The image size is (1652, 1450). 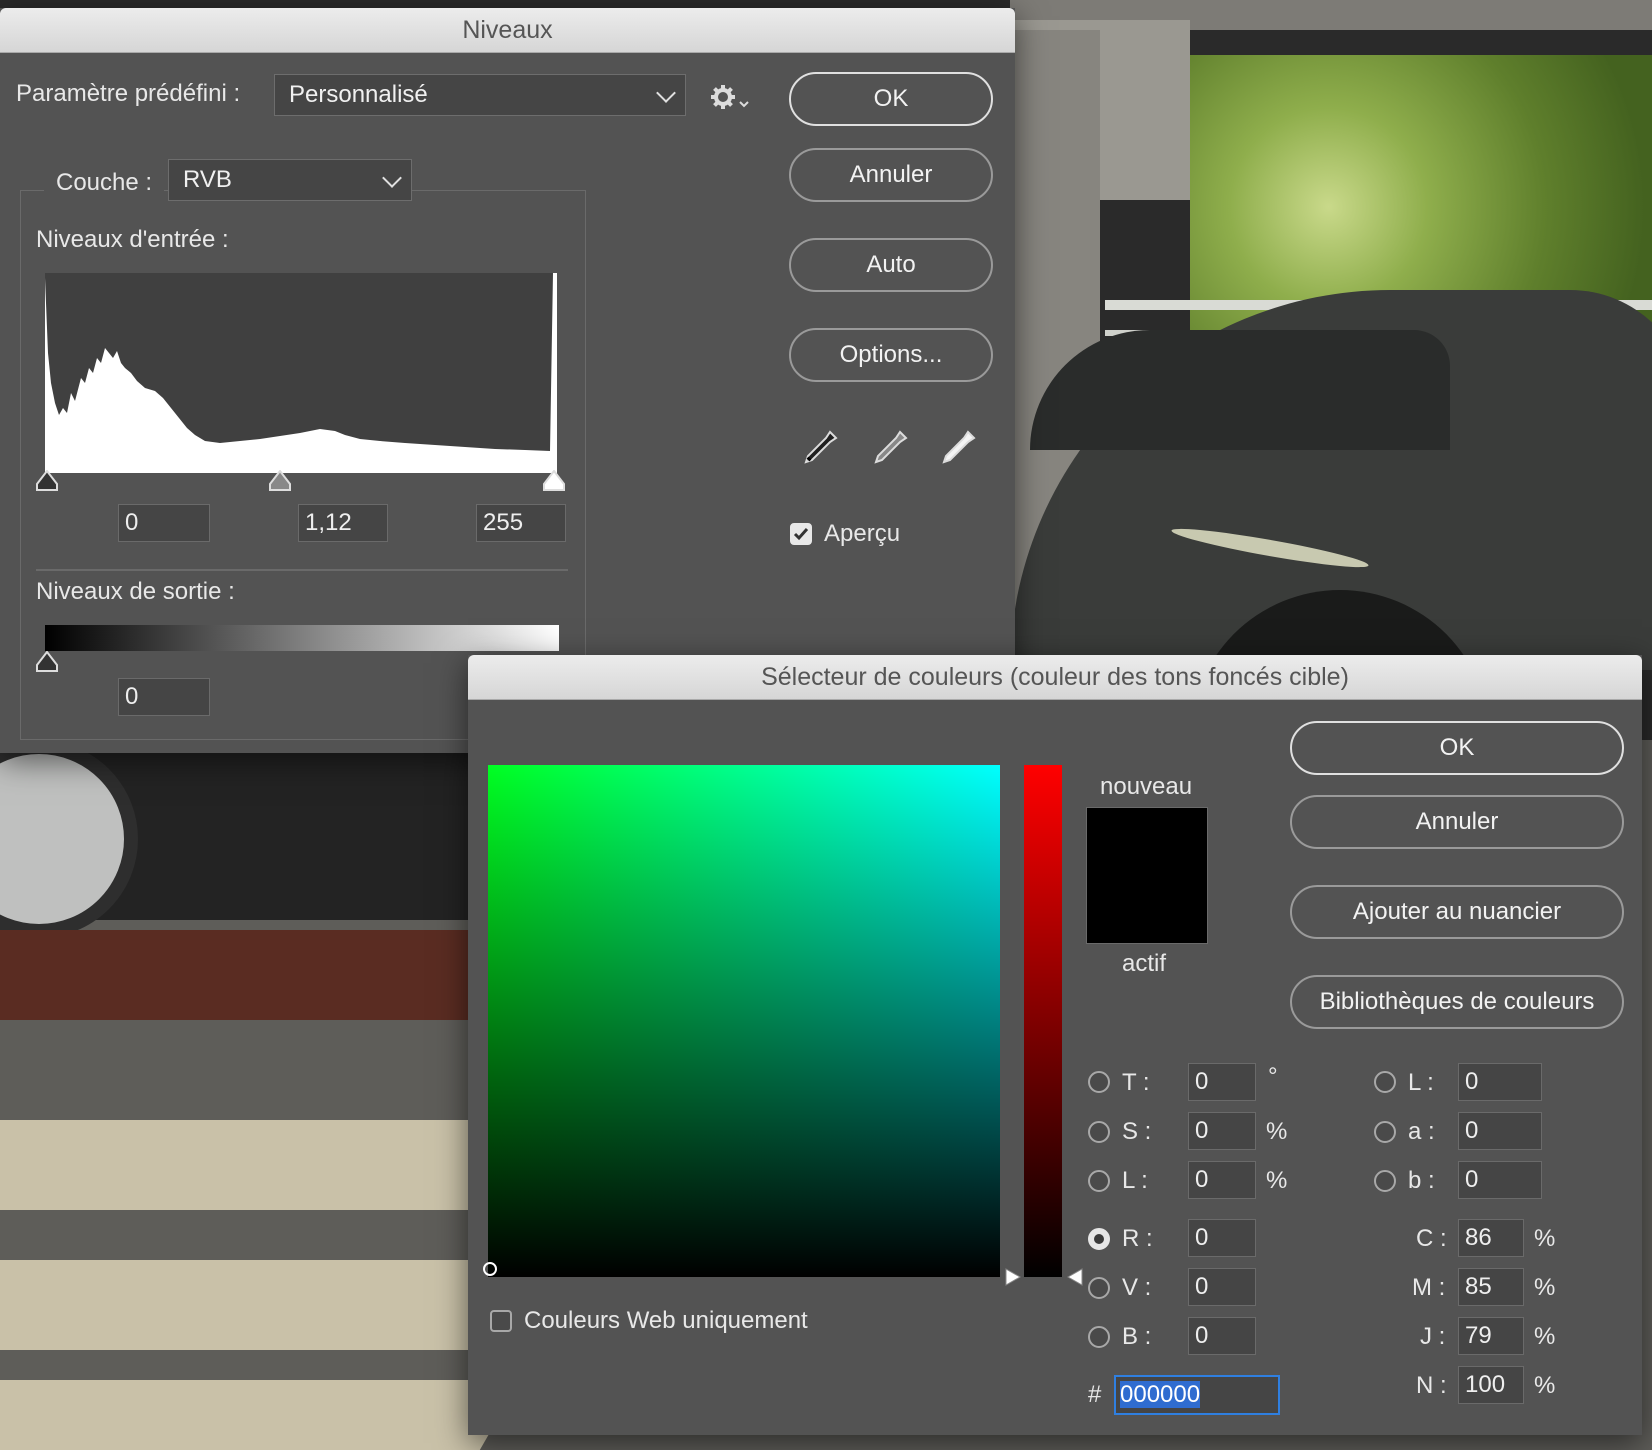 I want to click on radio-hue, so click(x=1099, y=1082).